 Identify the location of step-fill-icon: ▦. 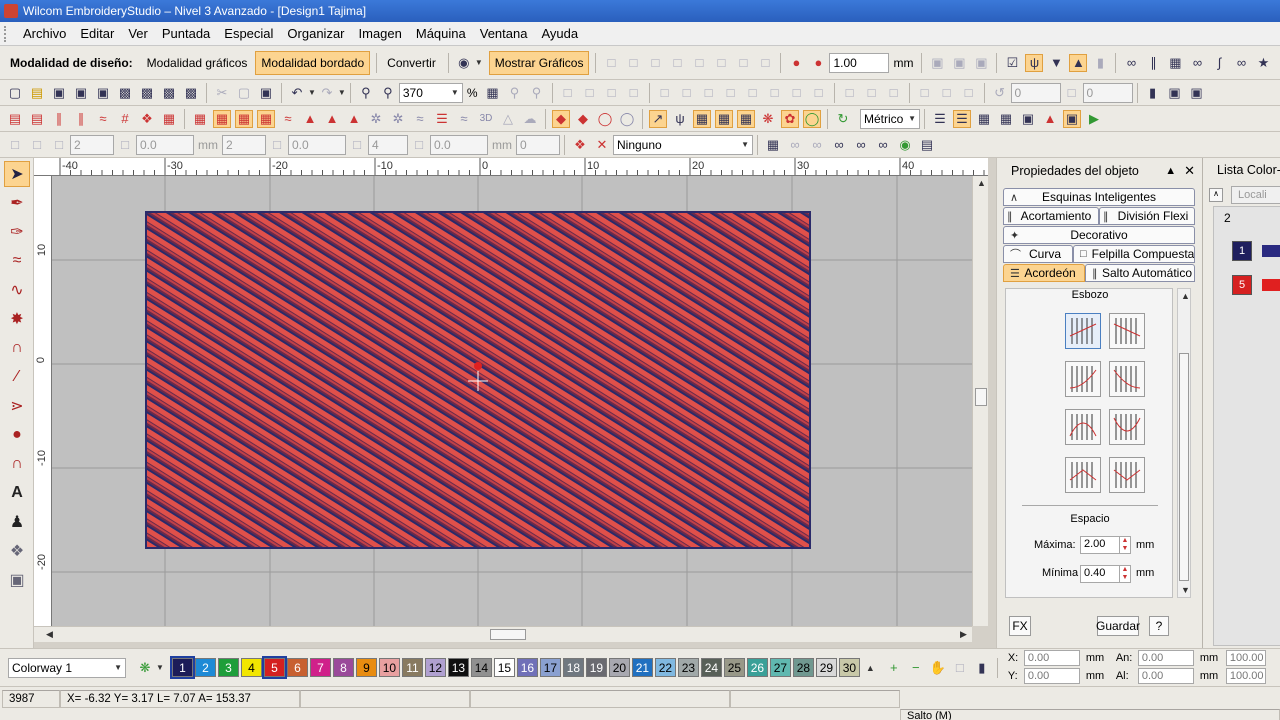
(266, 118).